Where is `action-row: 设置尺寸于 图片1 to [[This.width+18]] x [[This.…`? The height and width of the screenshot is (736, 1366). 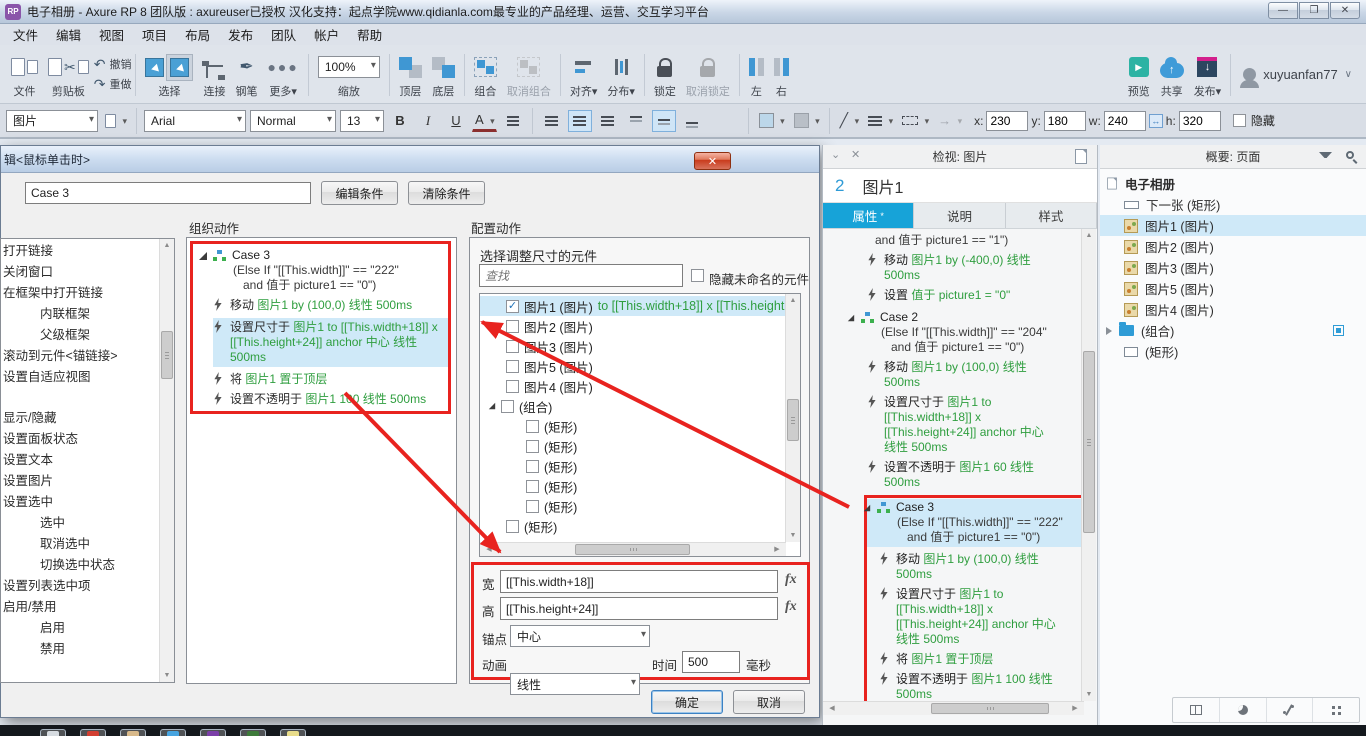 action-row: 设置尺寸于 图片1 to [[This.width+18]] x [[This.… is located at coordinates (981, 617).